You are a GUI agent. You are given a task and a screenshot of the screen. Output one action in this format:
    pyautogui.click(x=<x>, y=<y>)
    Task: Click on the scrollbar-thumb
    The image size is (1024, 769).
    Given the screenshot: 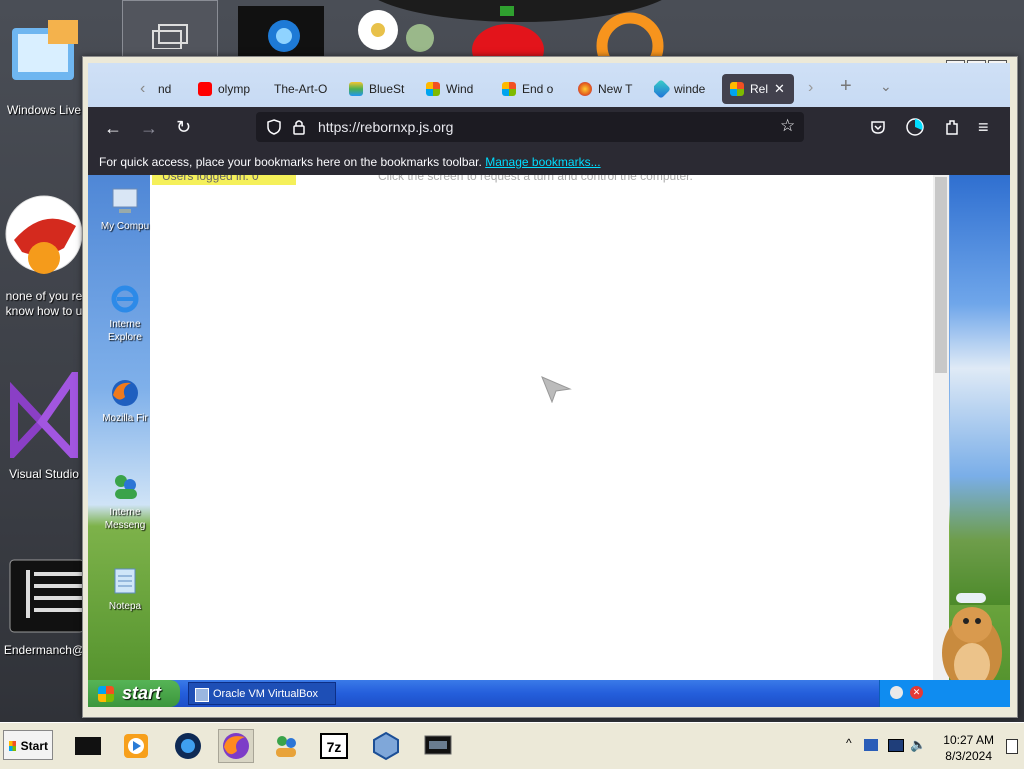 What is the action you would take?
    pyautogui.click(x=941, y=275)
    